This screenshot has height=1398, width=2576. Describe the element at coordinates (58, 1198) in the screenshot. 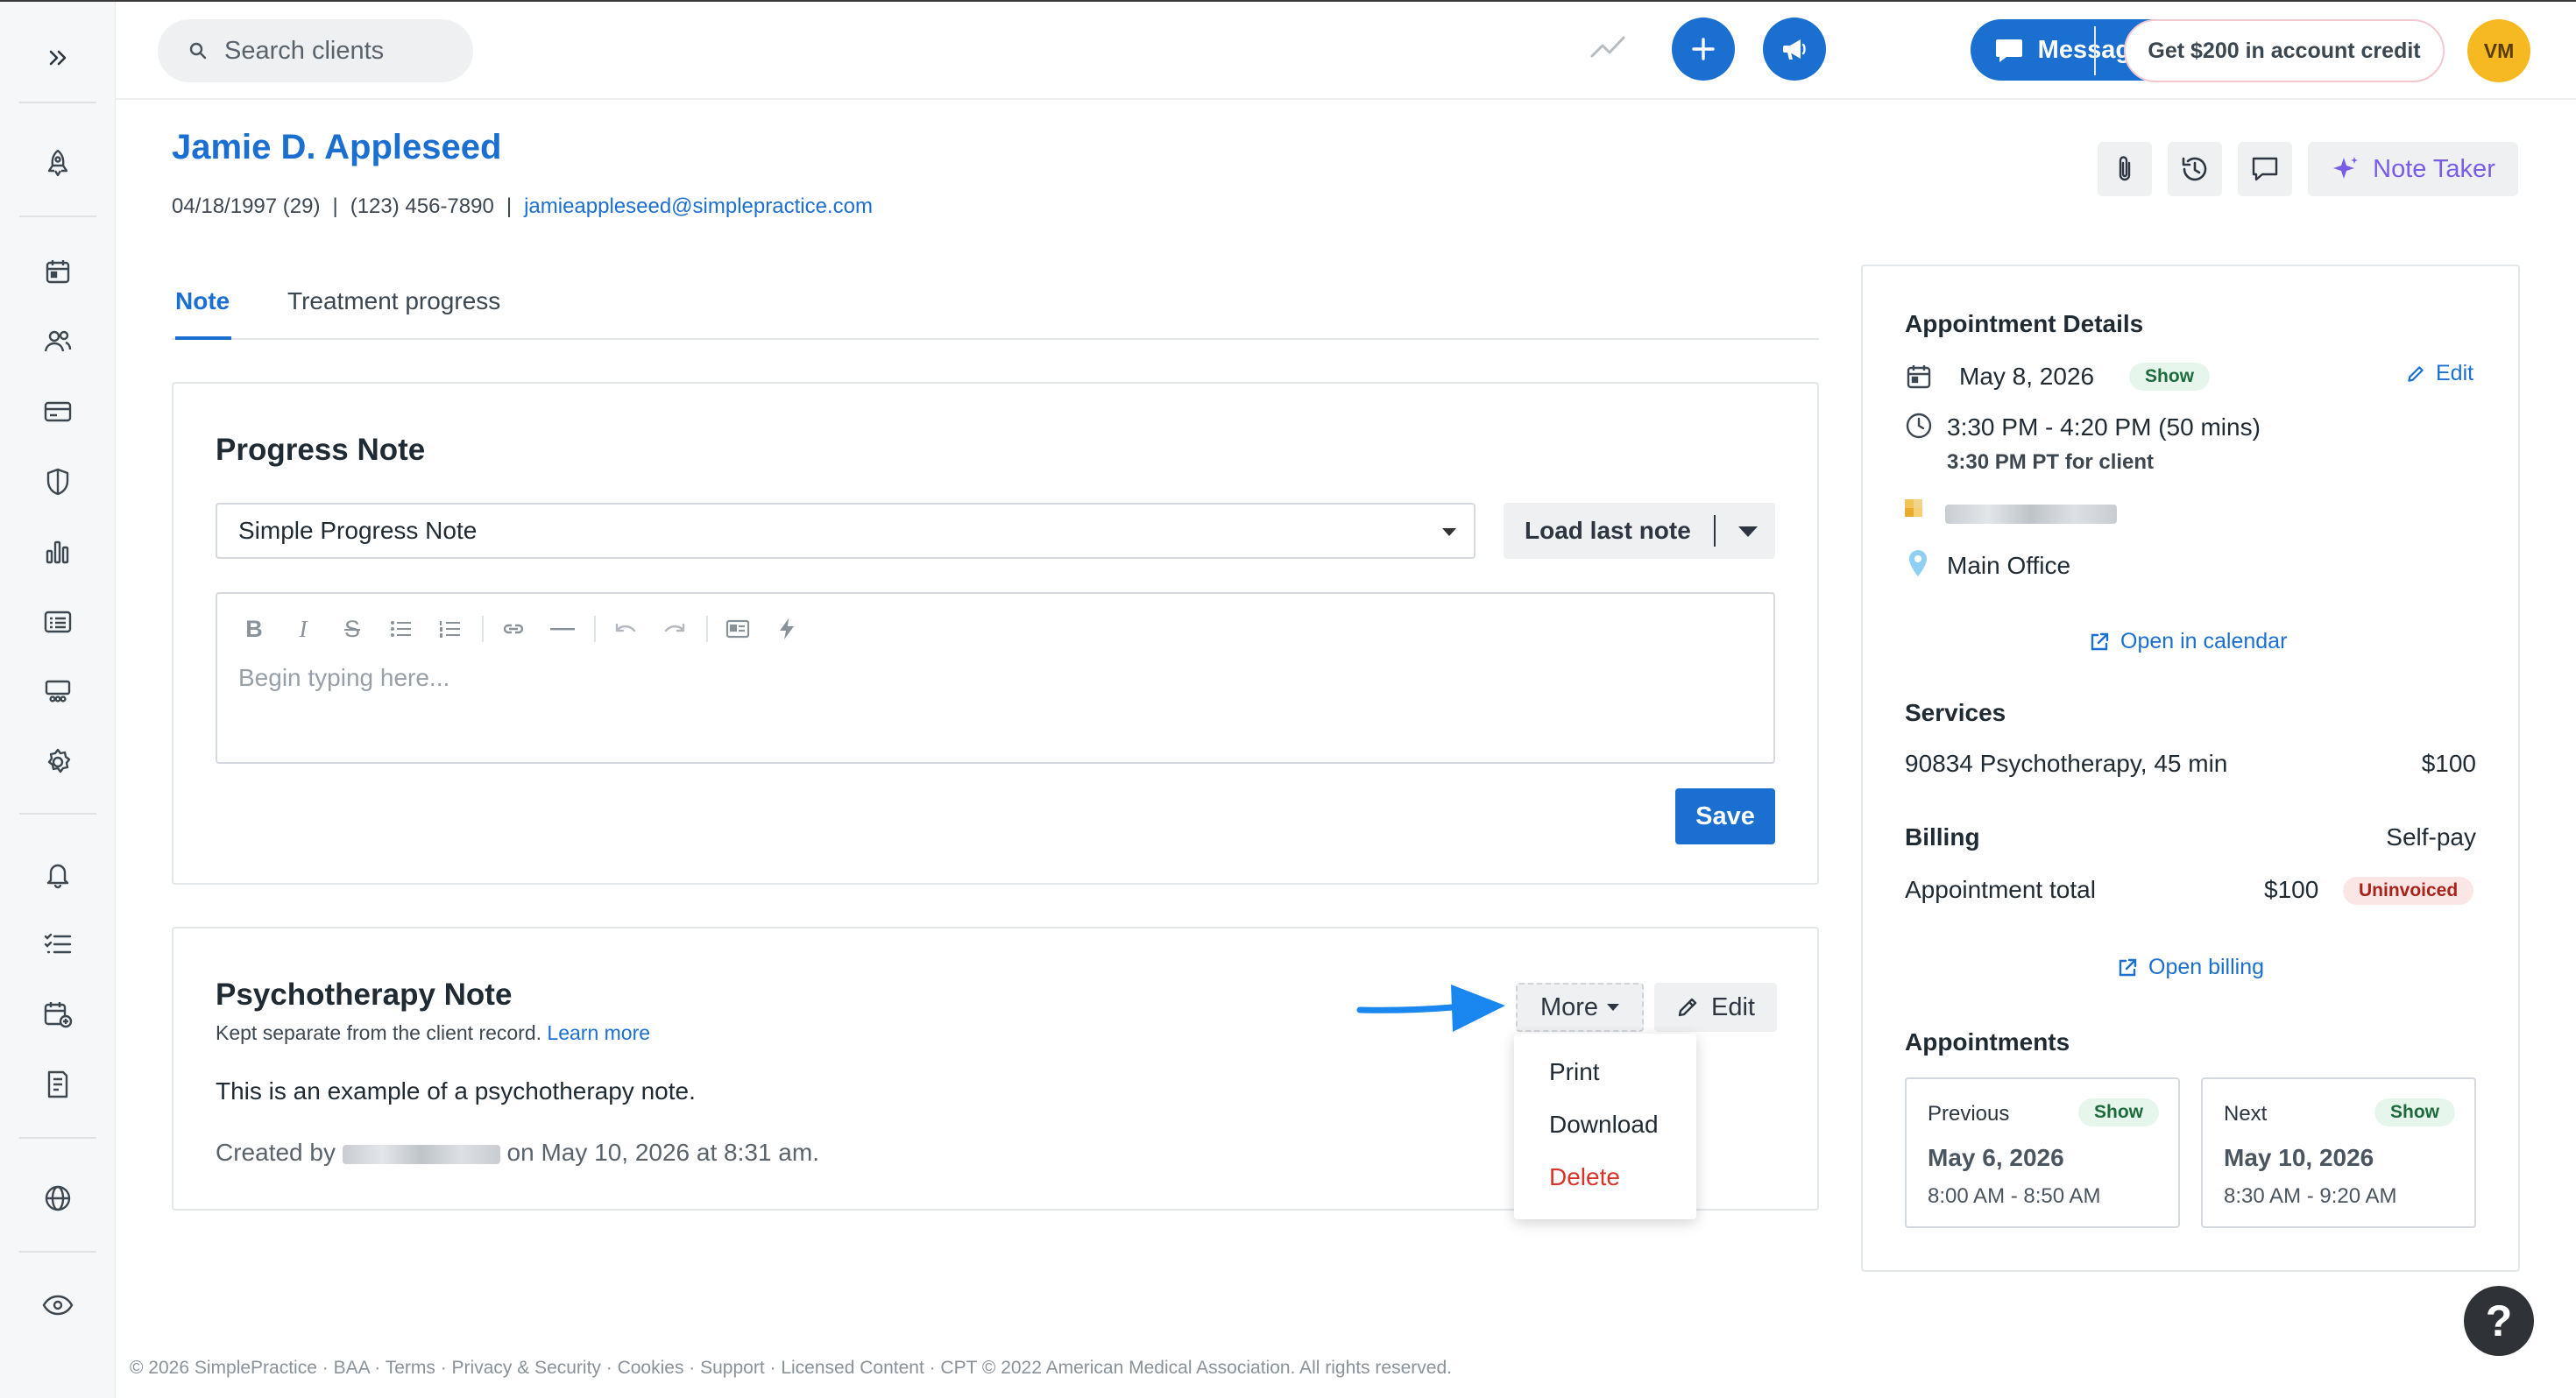

I see `sidebar-item-website` at that location.